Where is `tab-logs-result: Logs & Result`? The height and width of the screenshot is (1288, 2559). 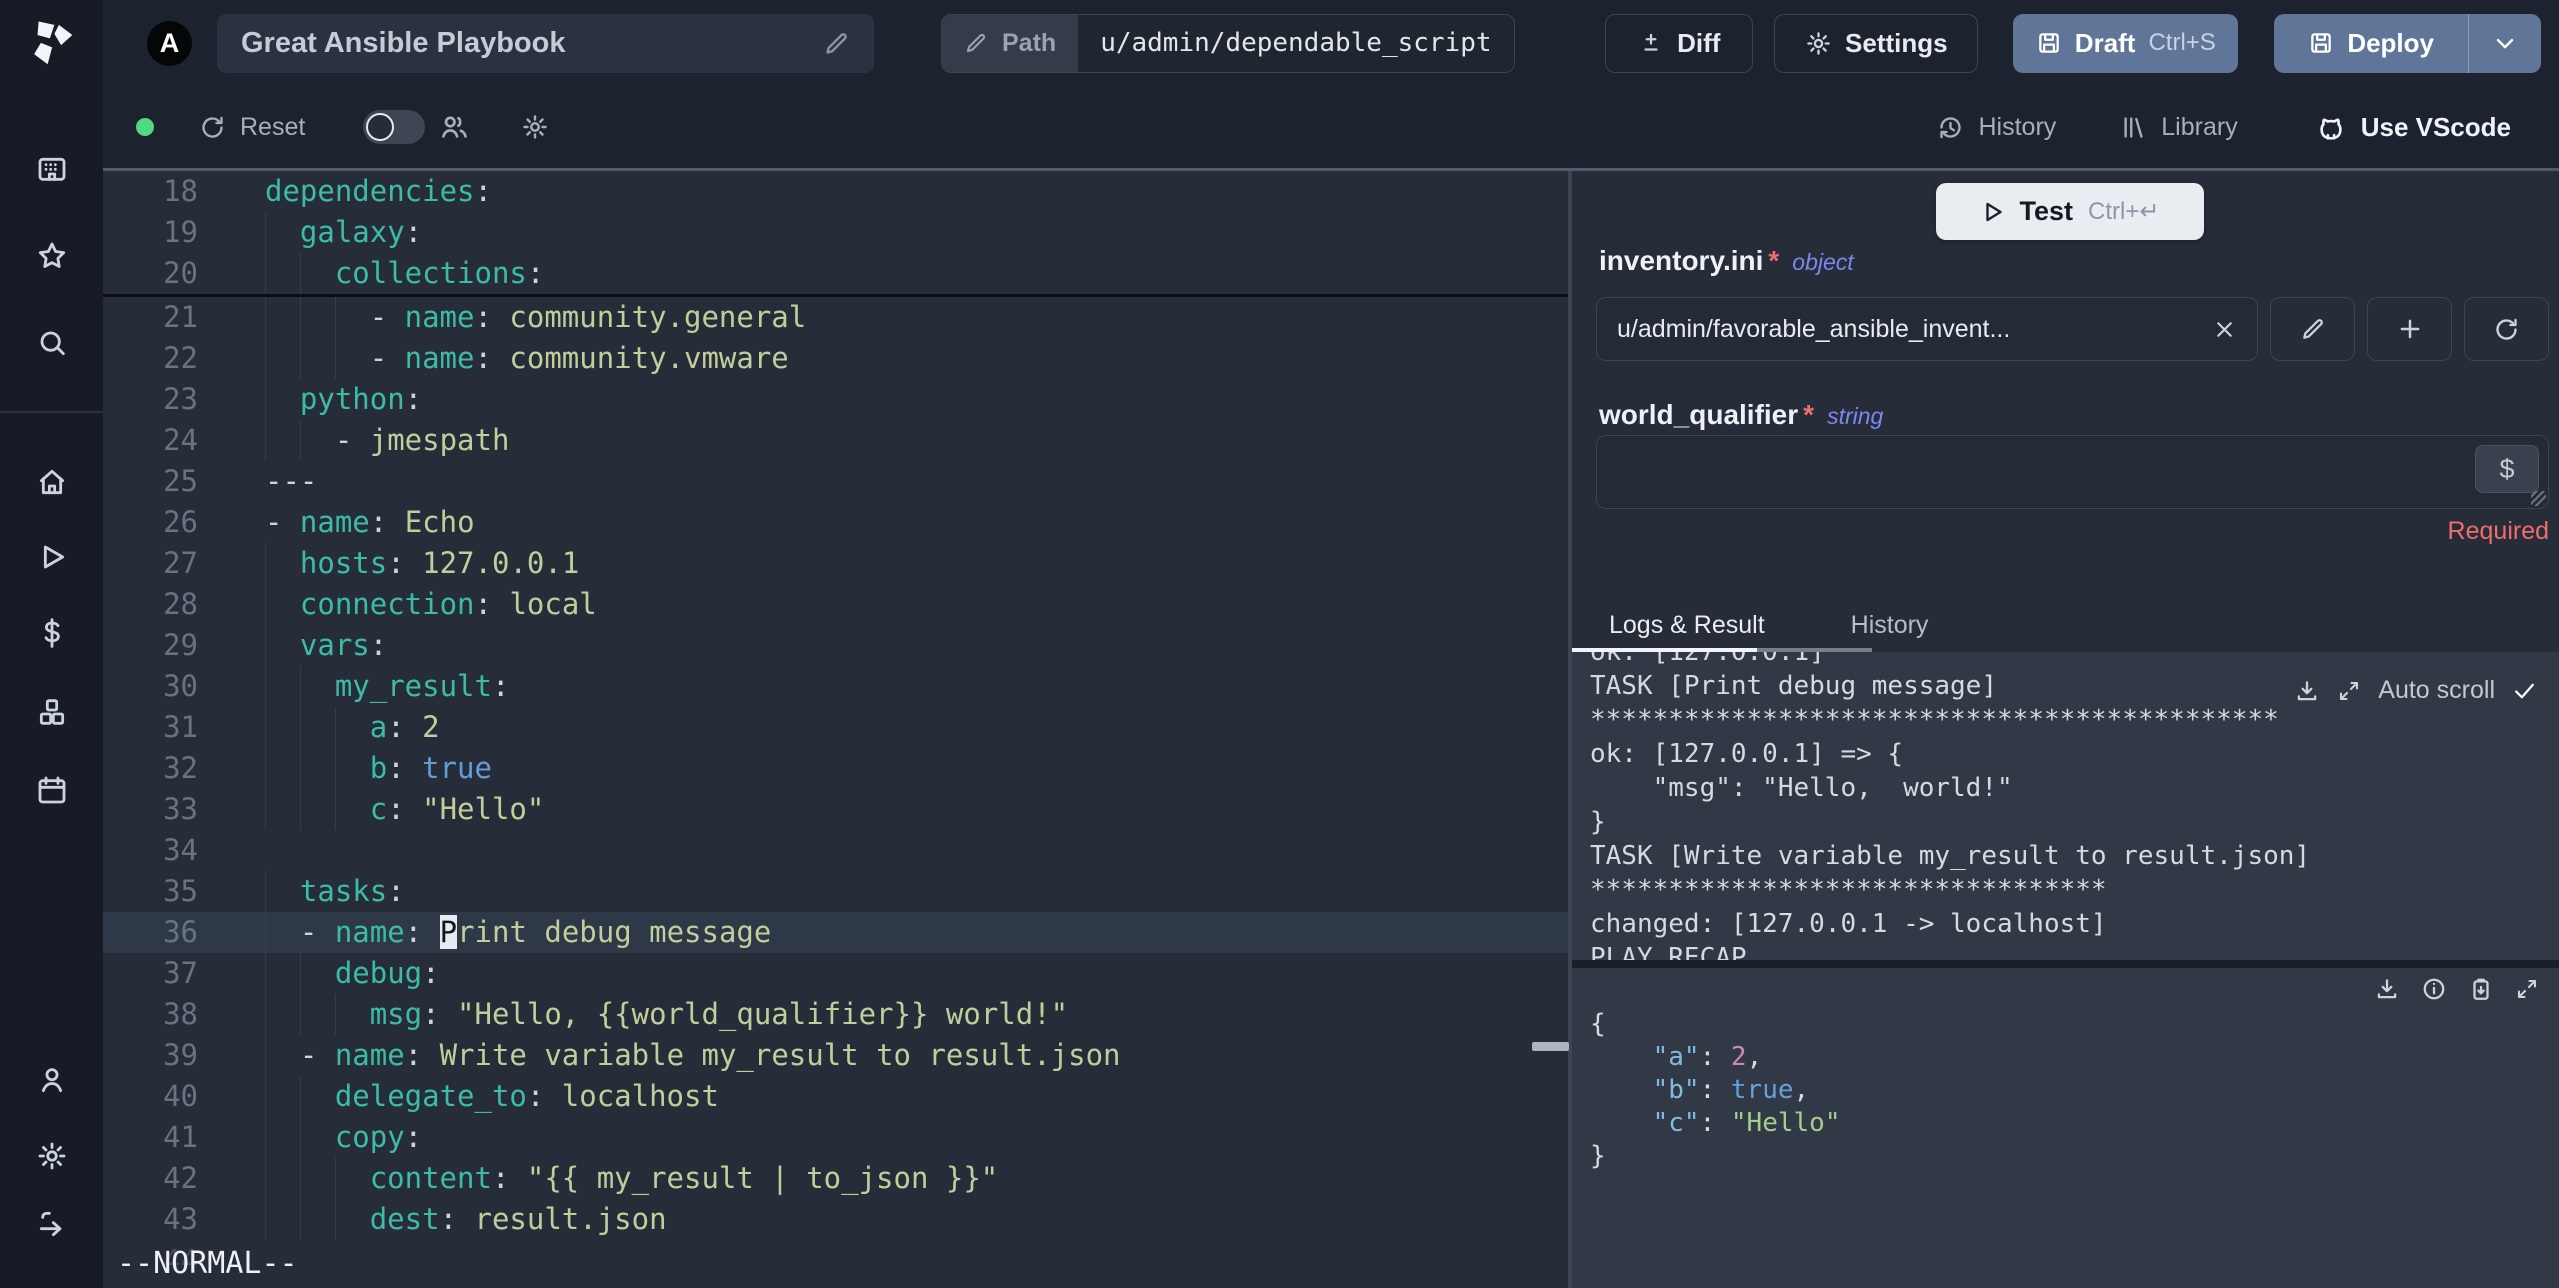
tab-logs-result: Logs & Result is located at coordinates (1687, 625).